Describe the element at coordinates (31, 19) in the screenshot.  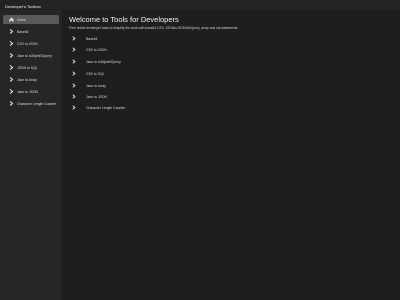
I see `sidebar-item-home: Home` at that location.